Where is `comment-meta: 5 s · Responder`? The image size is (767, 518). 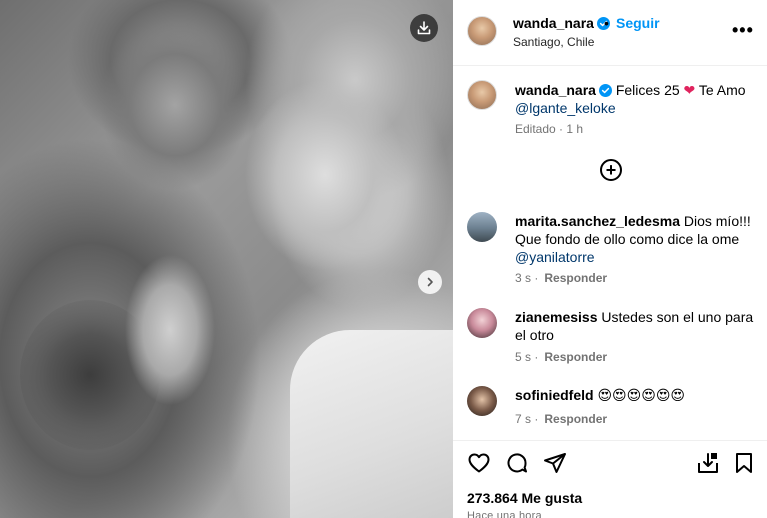 comment-meta: 5 s · Responder is located at coordinates (561, 357).